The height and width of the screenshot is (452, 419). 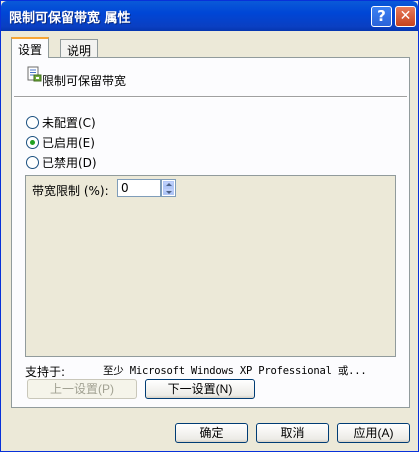 What do you see at coordinates (82, 389) in the screenshot?
I see `previous-setting-button: 上一设置(P)` at bounding box center [82, 389].